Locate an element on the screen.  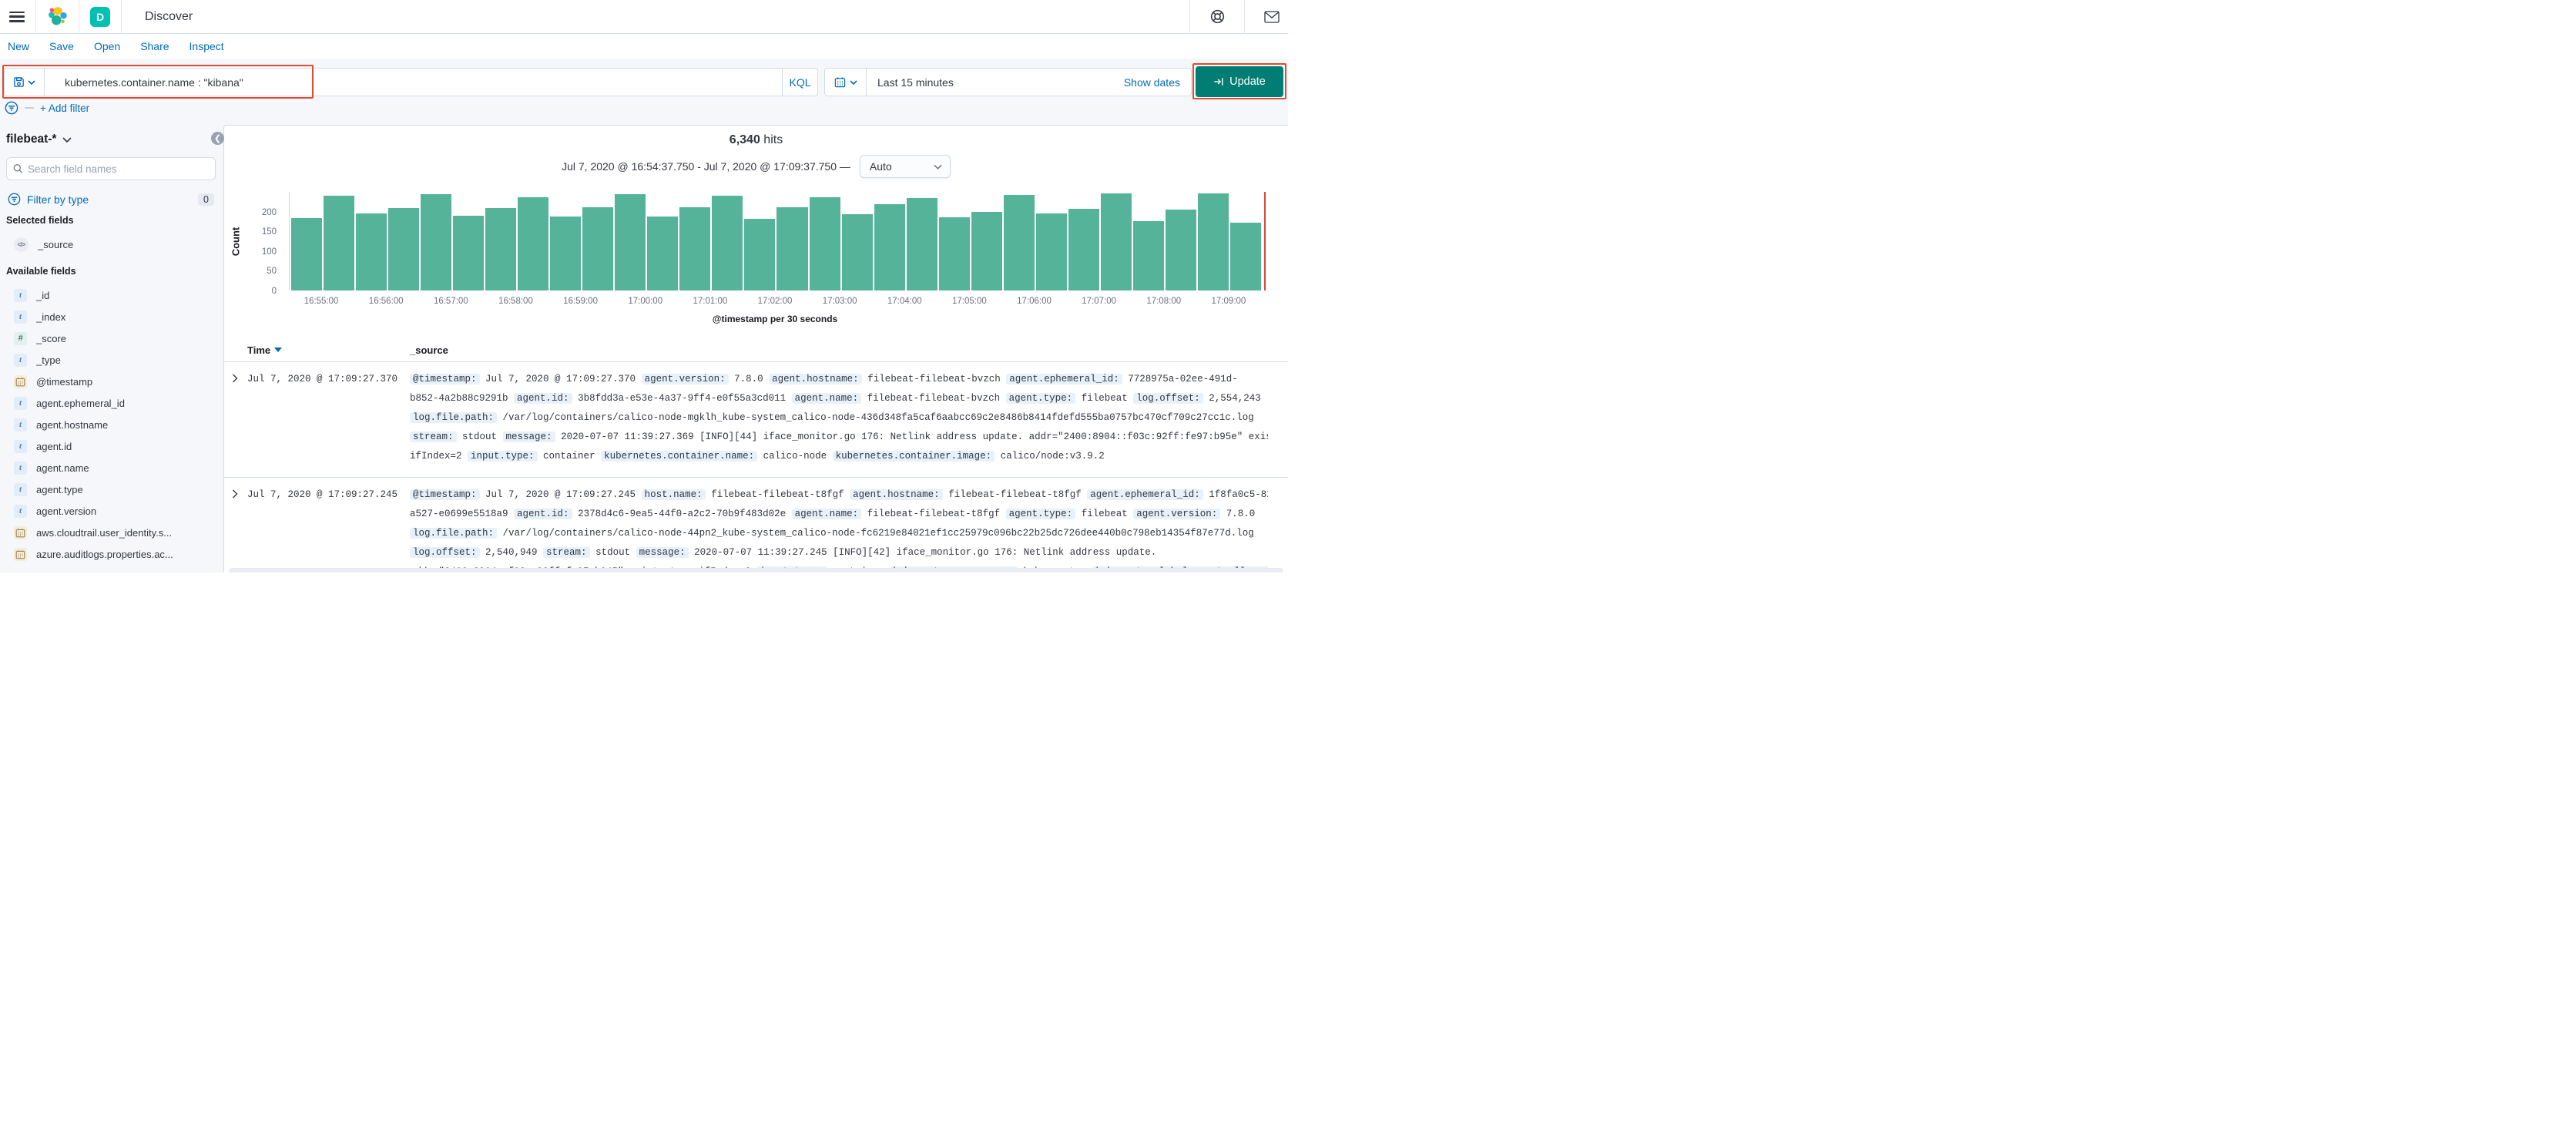
field-item: # _score is located at coordinates (111, 338).